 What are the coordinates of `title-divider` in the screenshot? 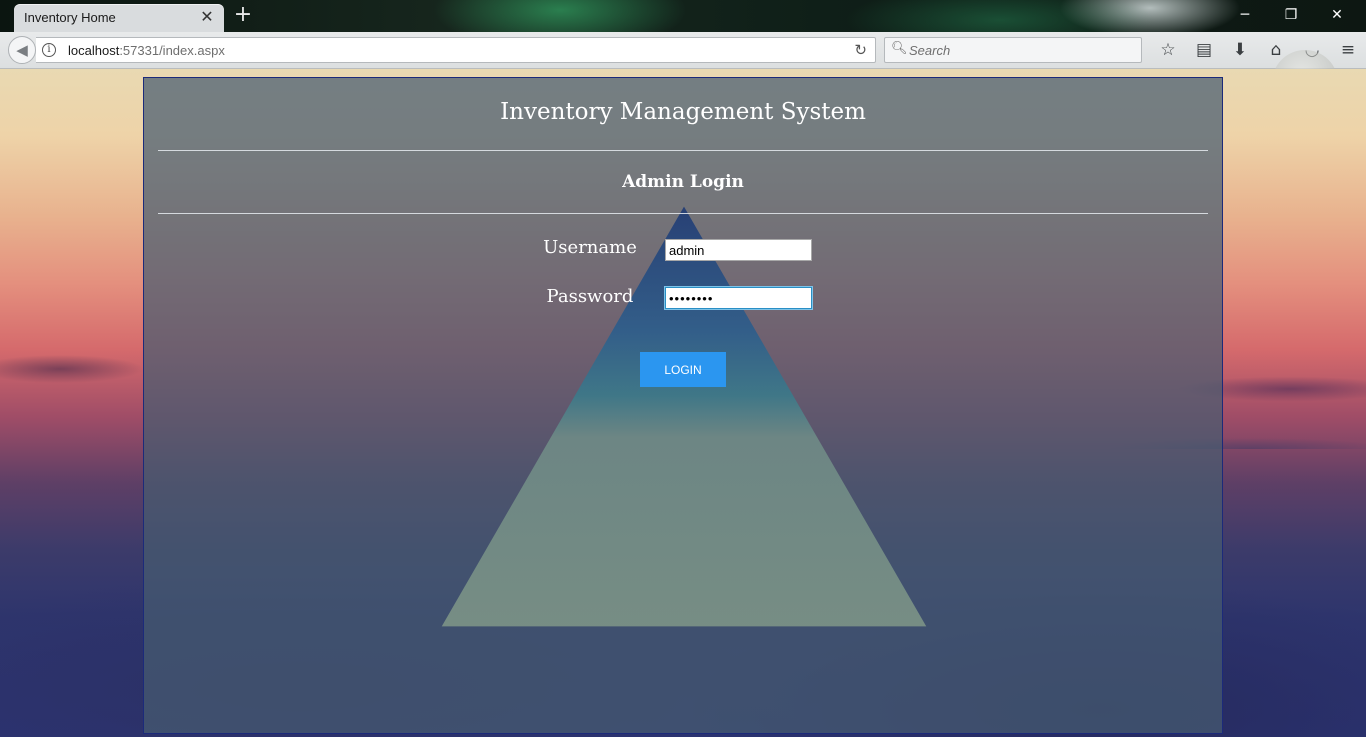 It's located at (683, 150).